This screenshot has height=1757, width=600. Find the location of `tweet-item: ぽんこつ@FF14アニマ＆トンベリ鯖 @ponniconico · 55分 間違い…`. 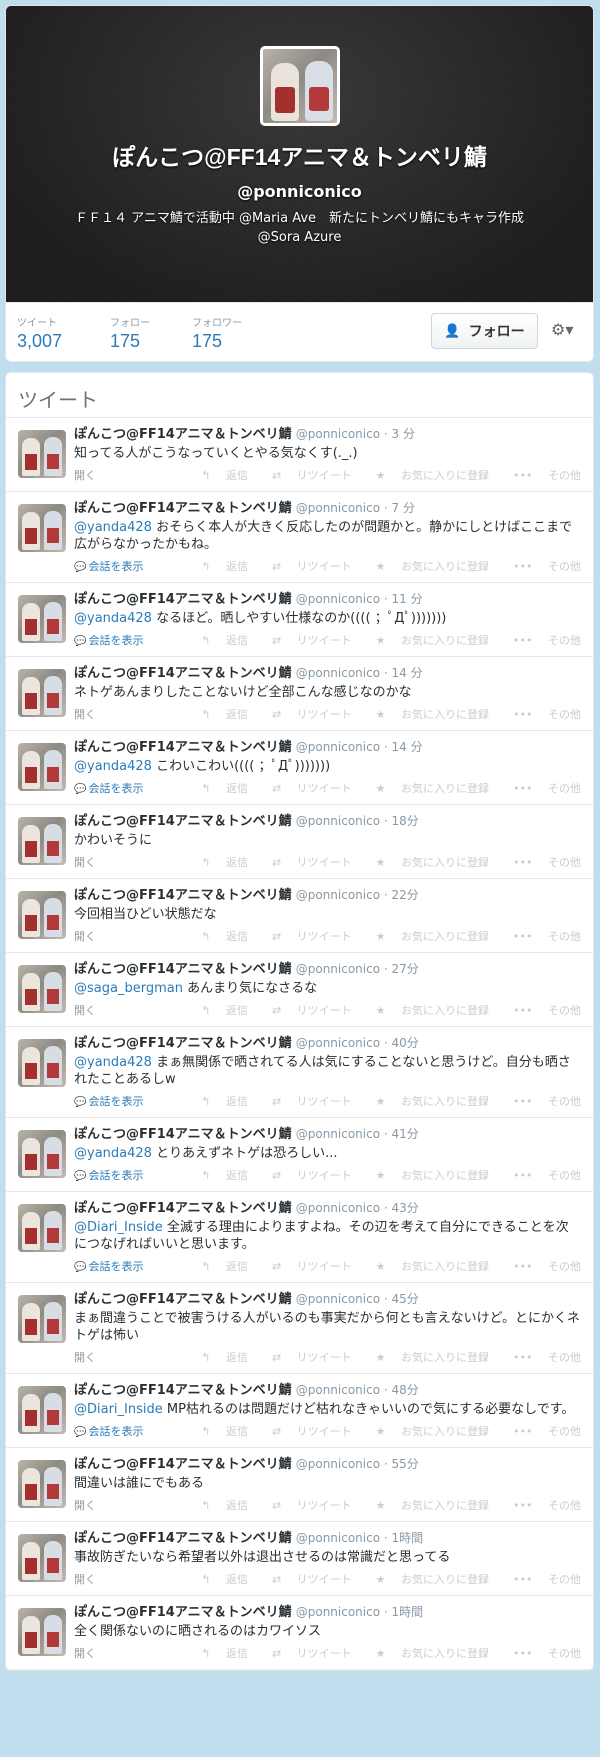

tweet-item: ぽんこつ@FF14アニマ＆トンベリ鯖 @ponniconico · 55分 間違い… is located at coordinates (299, 1485).